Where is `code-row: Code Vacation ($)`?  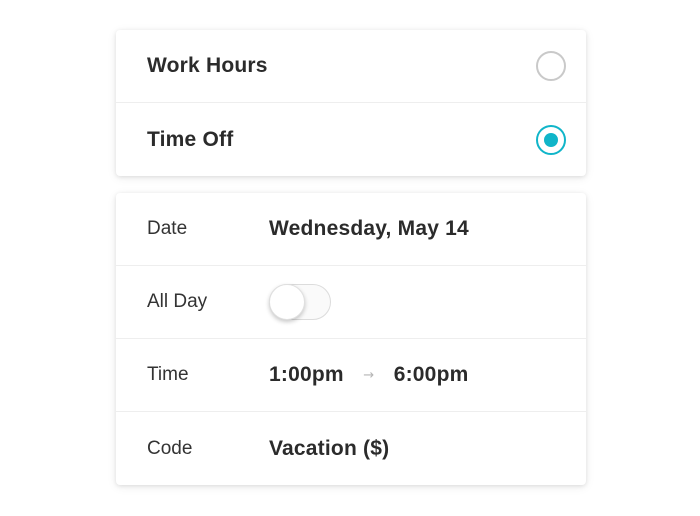
code-row: Code Vacation ($) is located at coordinates (351, 448).